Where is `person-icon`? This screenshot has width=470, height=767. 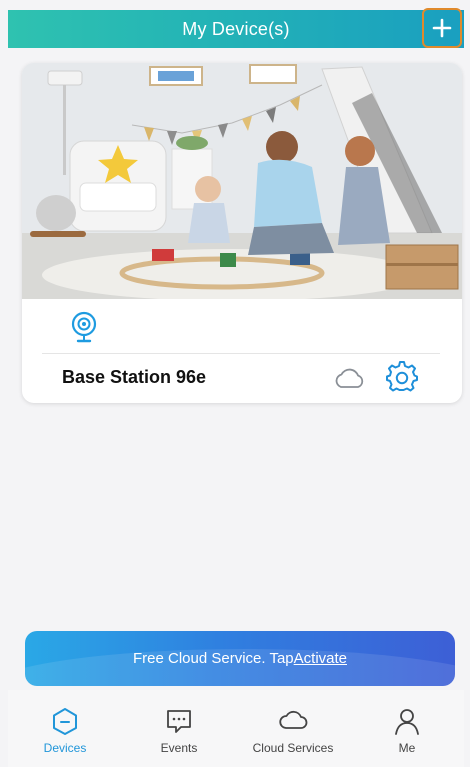
person-icon is located at coordinates (407, 722).